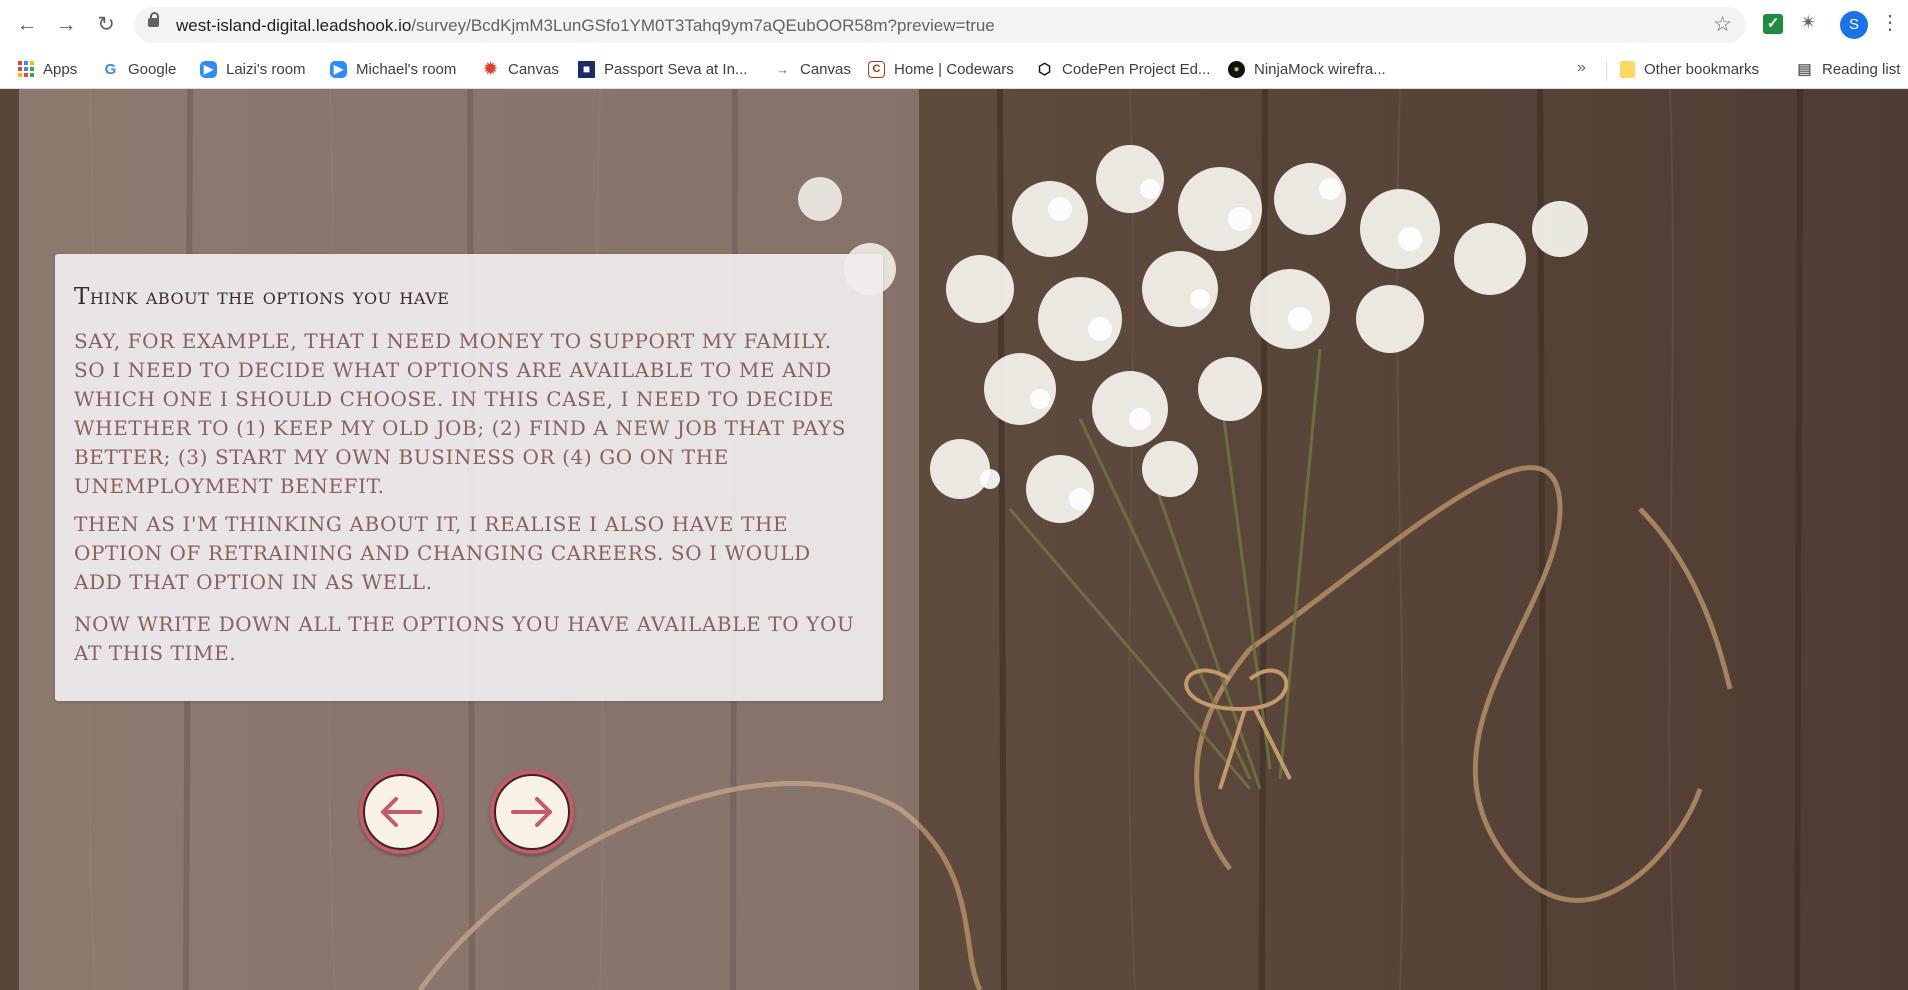 Image resolution: width=1908 pixels, height=990 pixels. I want to click on profile-avatar: S, so click(1854, 25).